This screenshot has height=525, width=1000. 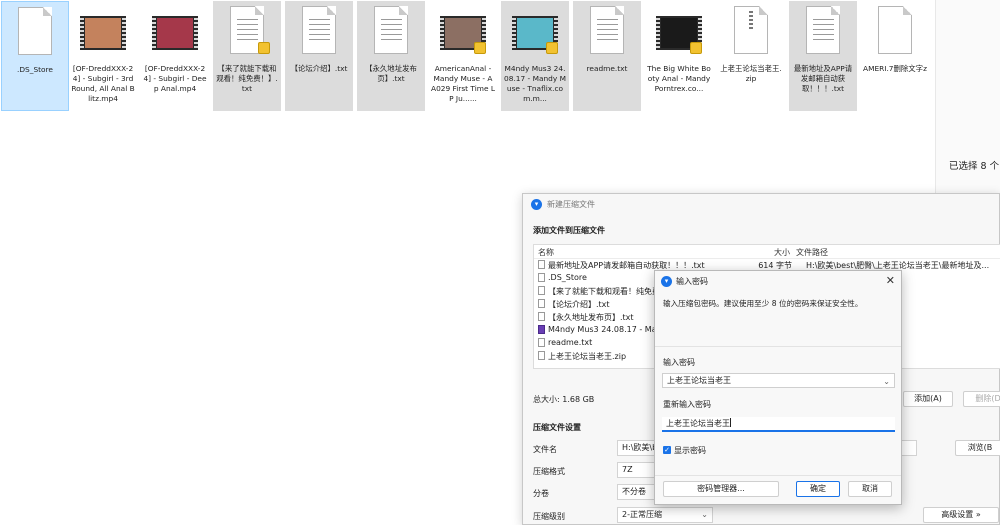 What do you see at coordinates (591, 317) in the screenshot?
I see `row-name: 【永久地址发布页】.txt` at bounding box center [591, 317].